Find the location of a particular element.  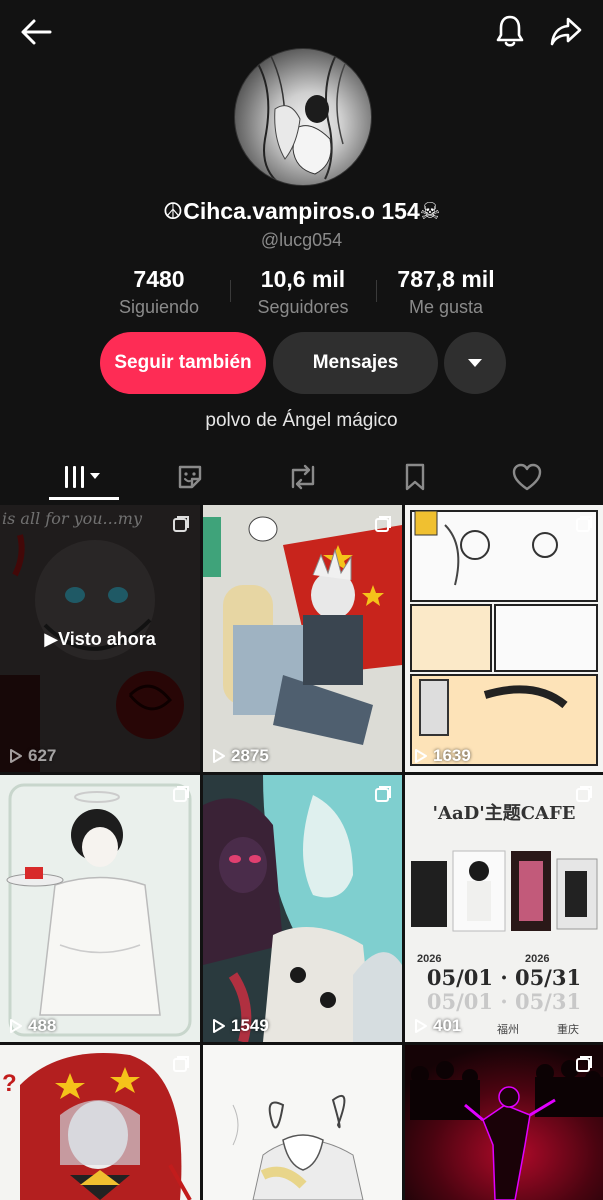

more-options-button is located at coordinates (475, 363).